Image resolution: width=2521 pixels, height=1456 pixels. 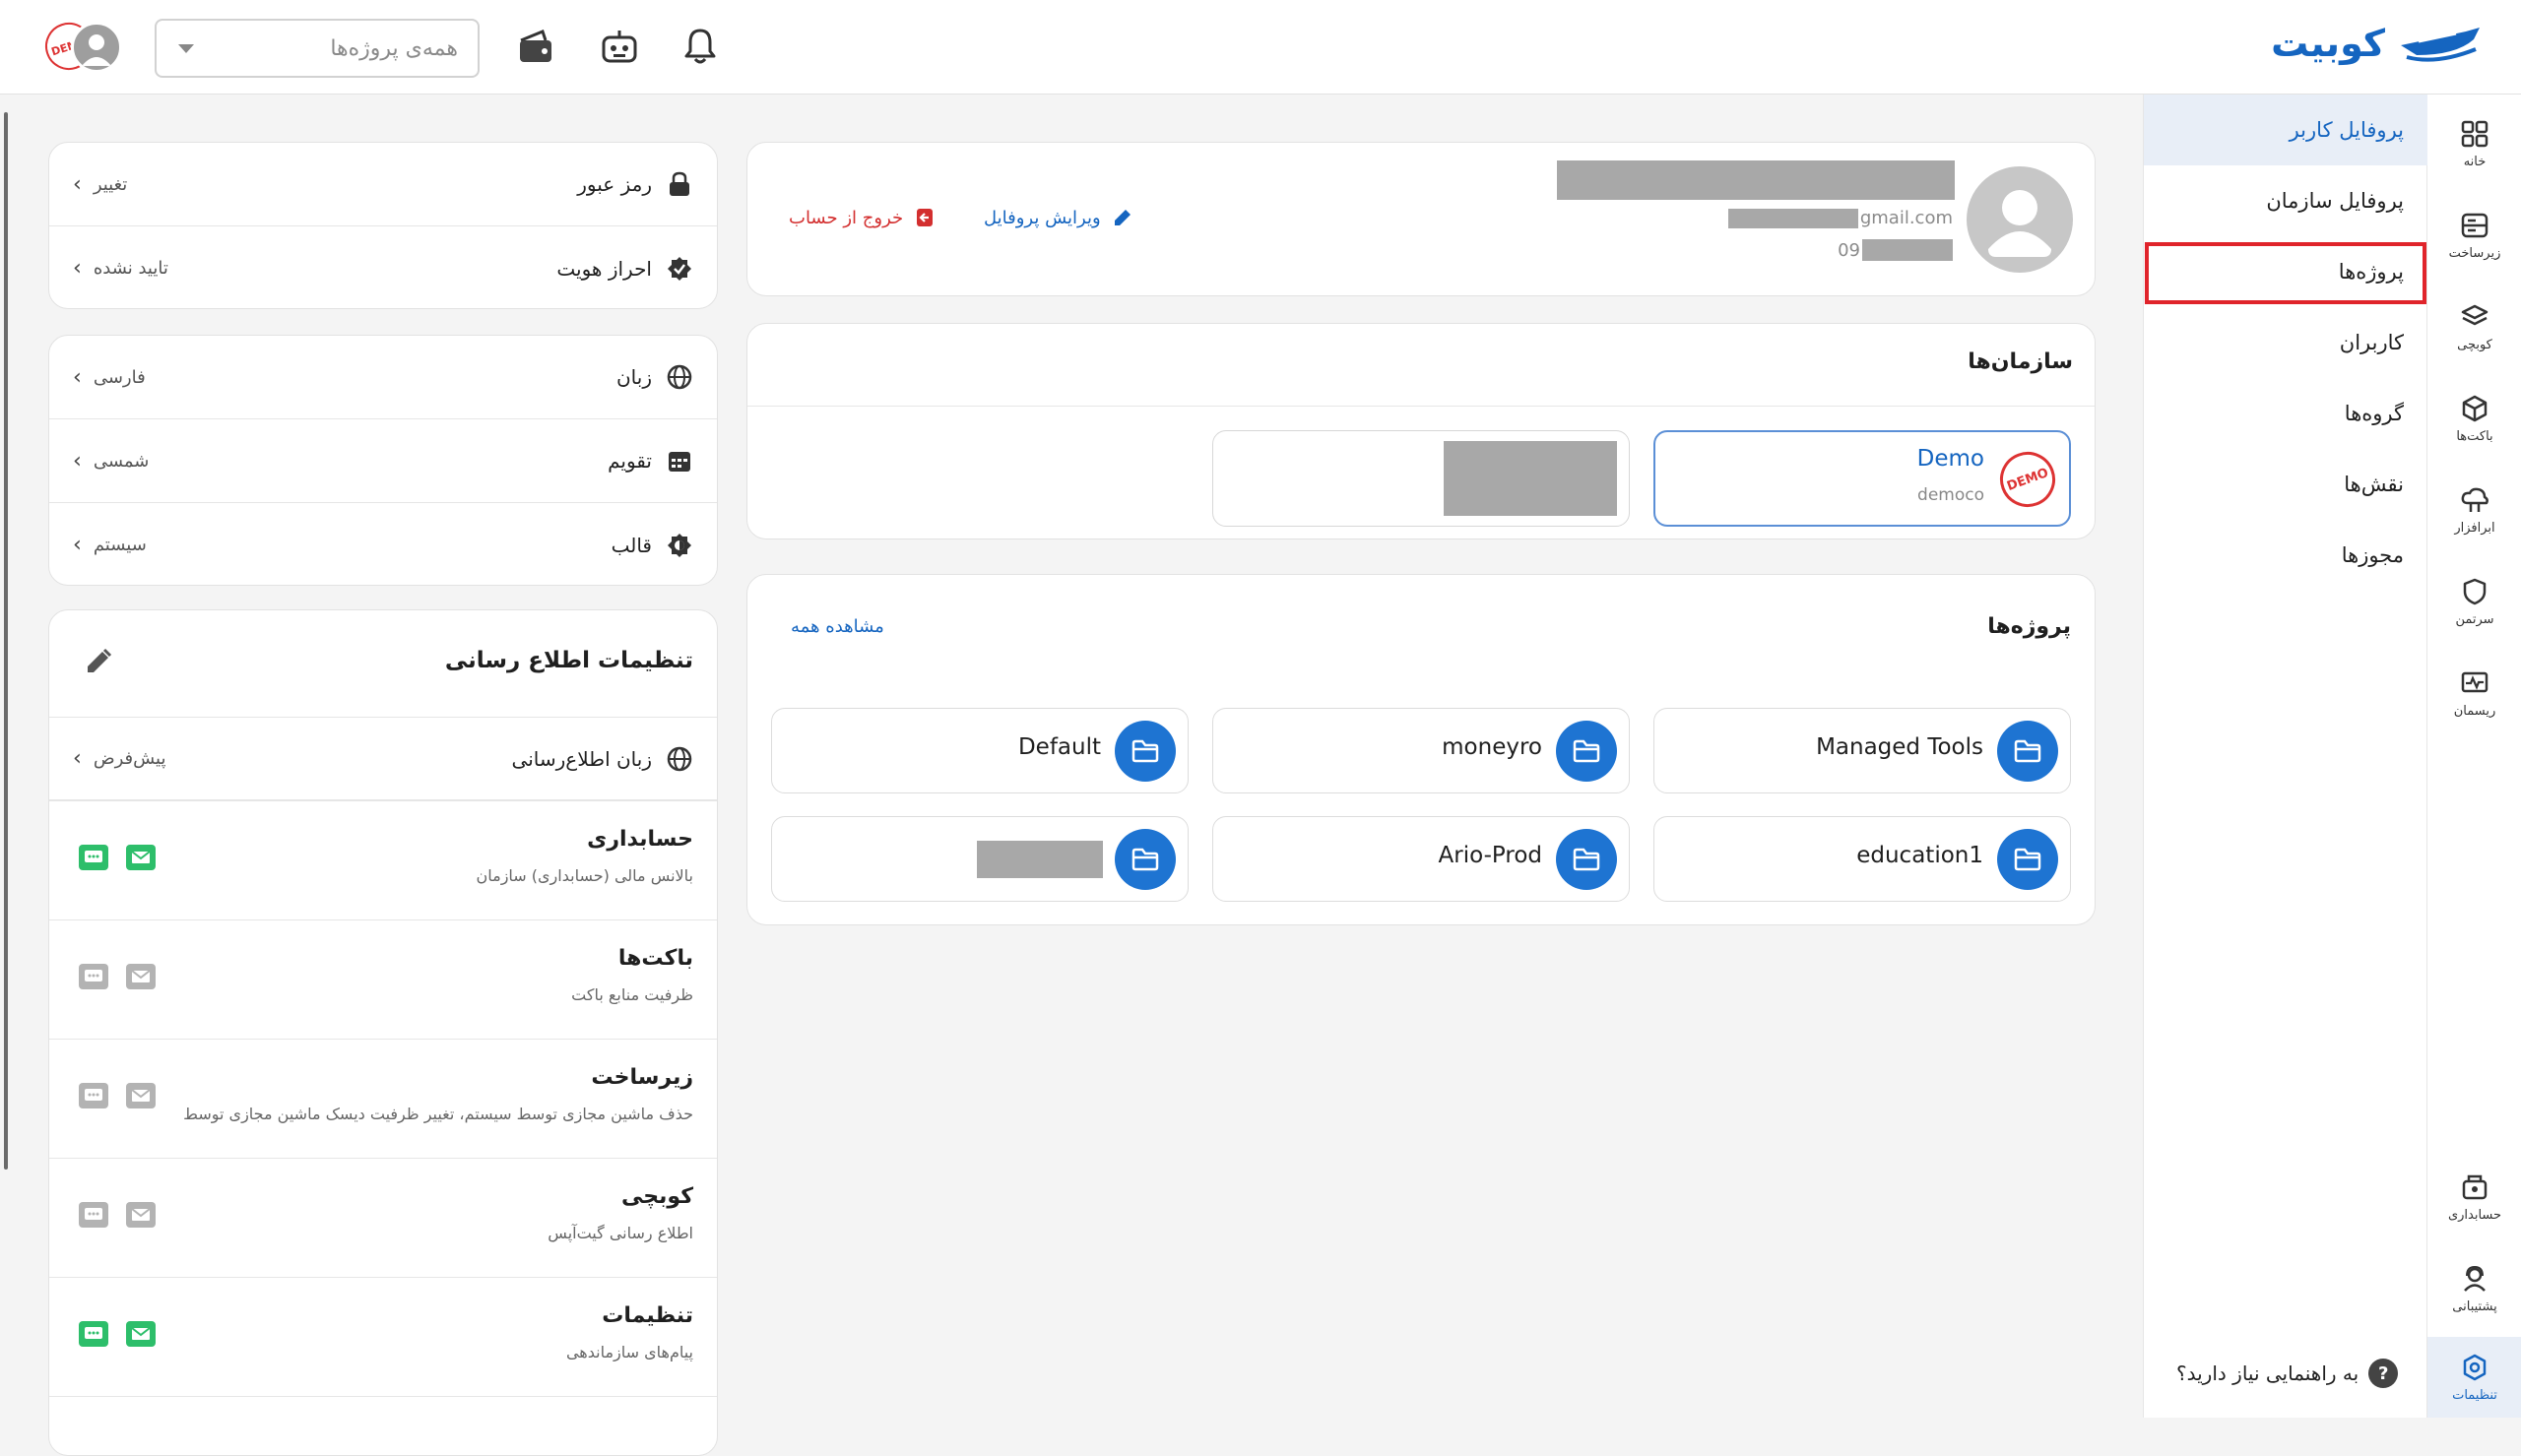 What do you see at coordinates (2475, 1278) in the screenshot?
I see `support-icon` at bounding box center [2475, 1278].